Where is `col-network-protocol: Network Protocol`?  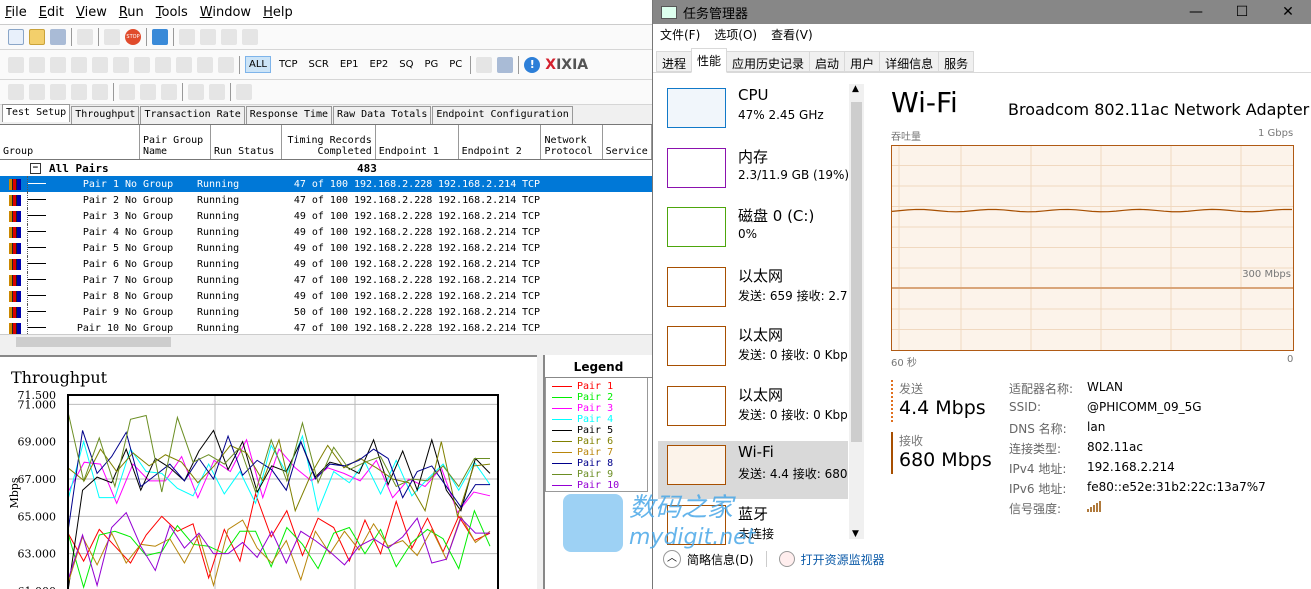
col-network-protocol: Network Protocol is located at coordinates (572, 142).